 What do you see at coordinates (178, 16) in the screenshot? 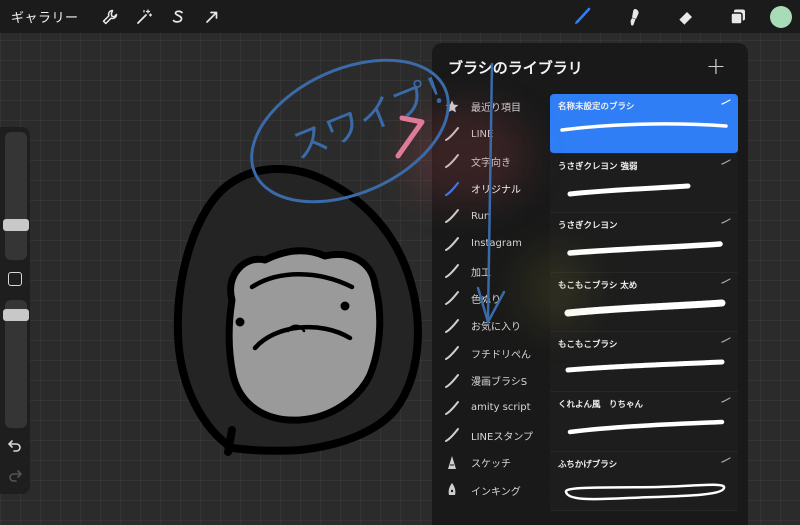
I see `selection-s-icon` at bounding box center [178, 16].